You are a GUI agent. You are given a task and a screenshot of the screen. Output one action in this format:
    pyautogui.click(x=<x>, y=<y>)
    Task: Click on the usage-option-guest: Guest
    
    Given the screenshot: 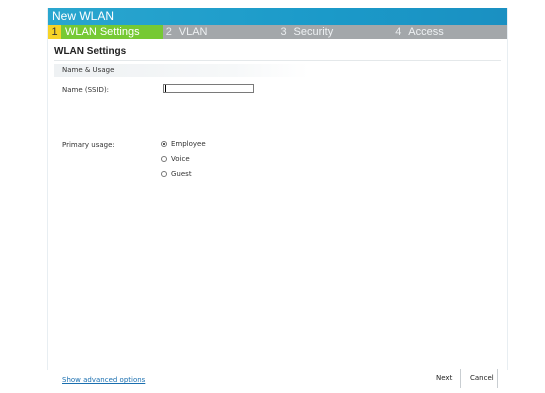 What is the action you would take?
    pyautogui.click(x=176, y=174)
    